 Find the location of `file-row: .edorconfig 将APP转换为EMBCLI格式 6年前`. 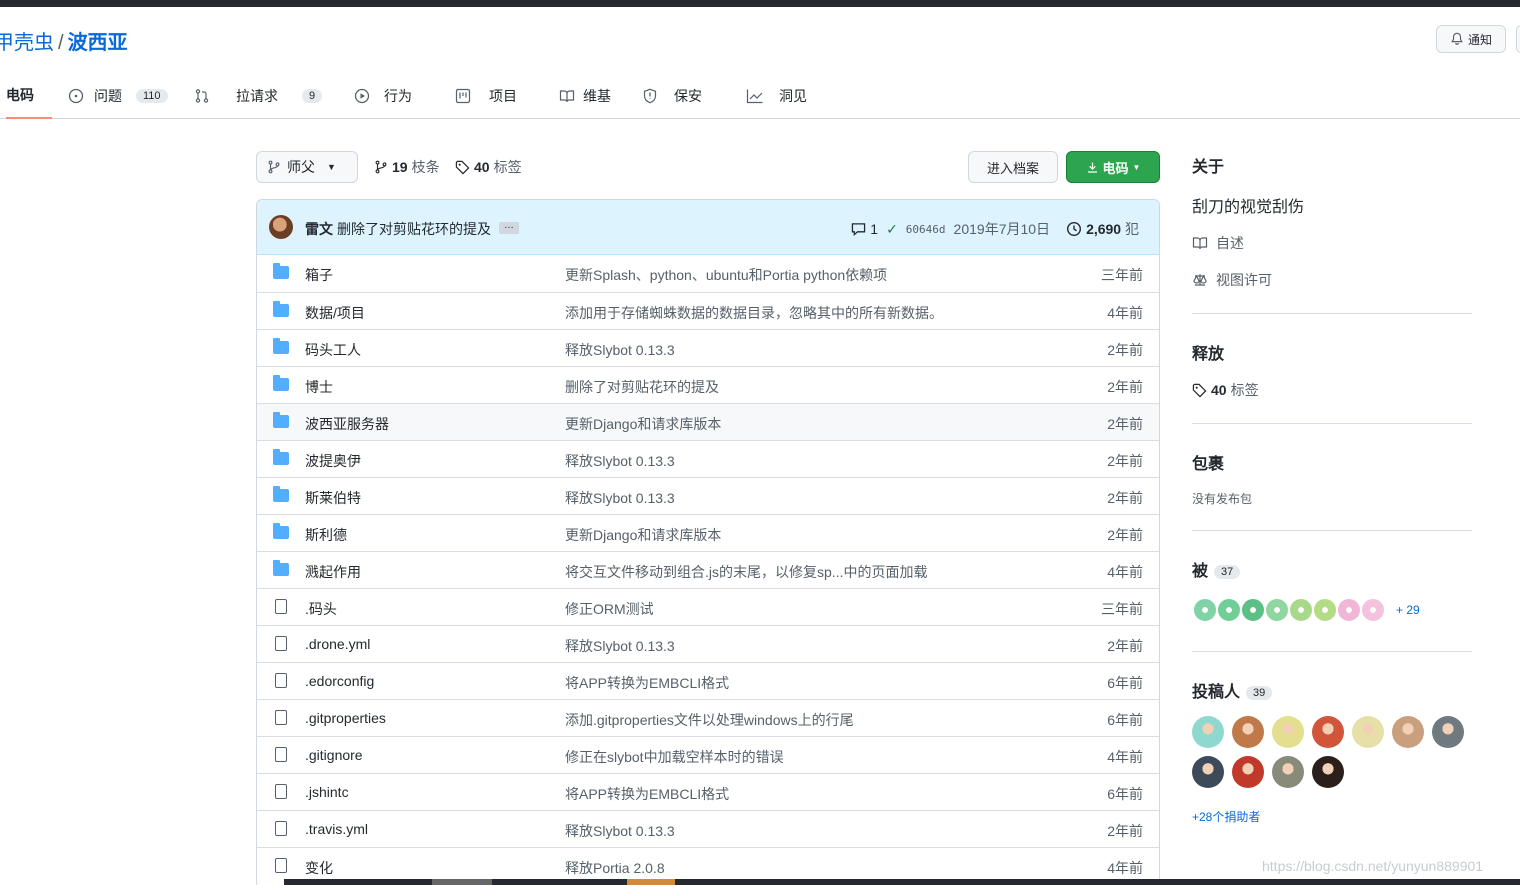

file-row: .edorconfig 将APP转换为EMBCLI格式 6年前 is located at coordinates (708, 680).